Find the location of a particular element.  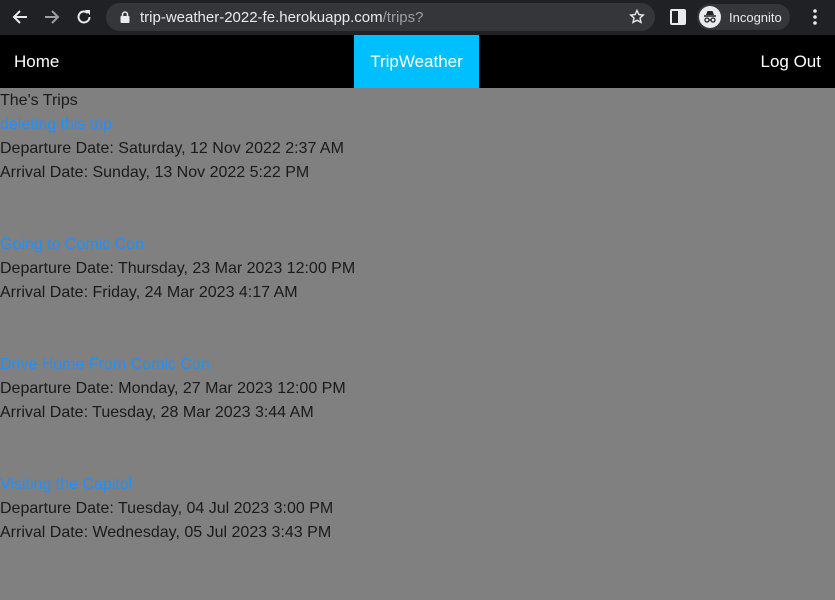

nav-logout-link: Log Out is located at coordinates (791, 61).